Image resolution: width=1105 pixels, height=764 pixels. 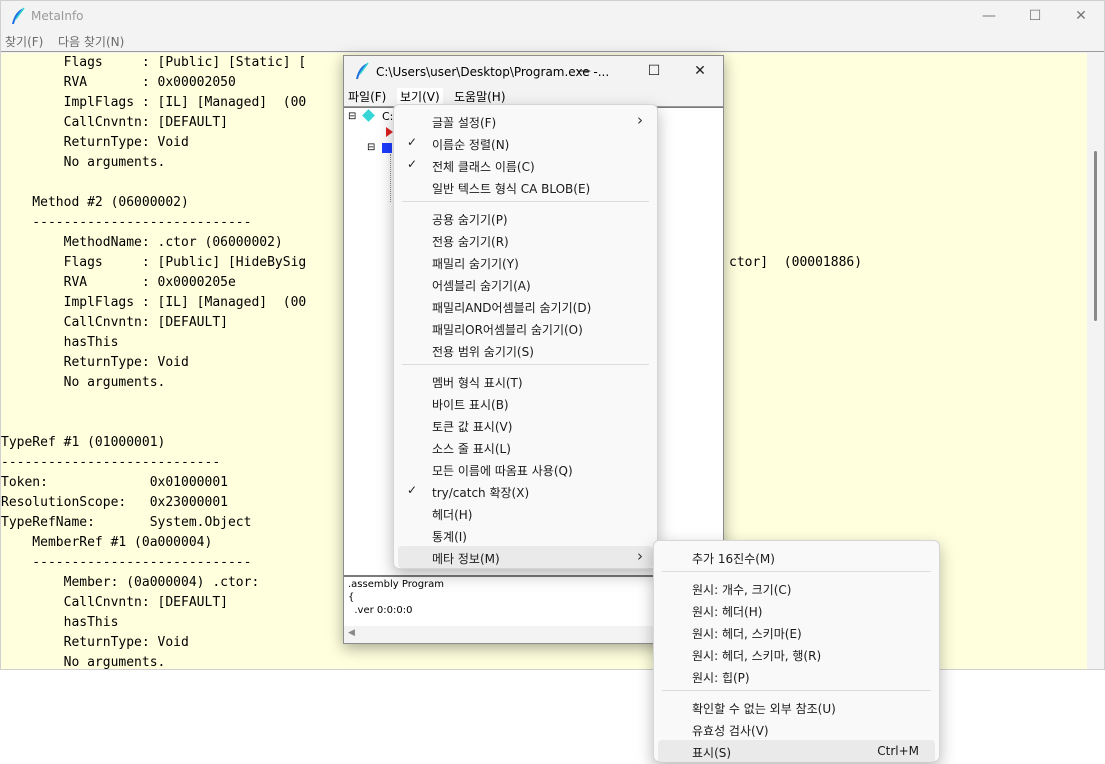 What do you see at coordinates (796, 262) in the screenshot?
I see `text-line-fragment: ctor] (00001886)` at bounding box center [796, 262].